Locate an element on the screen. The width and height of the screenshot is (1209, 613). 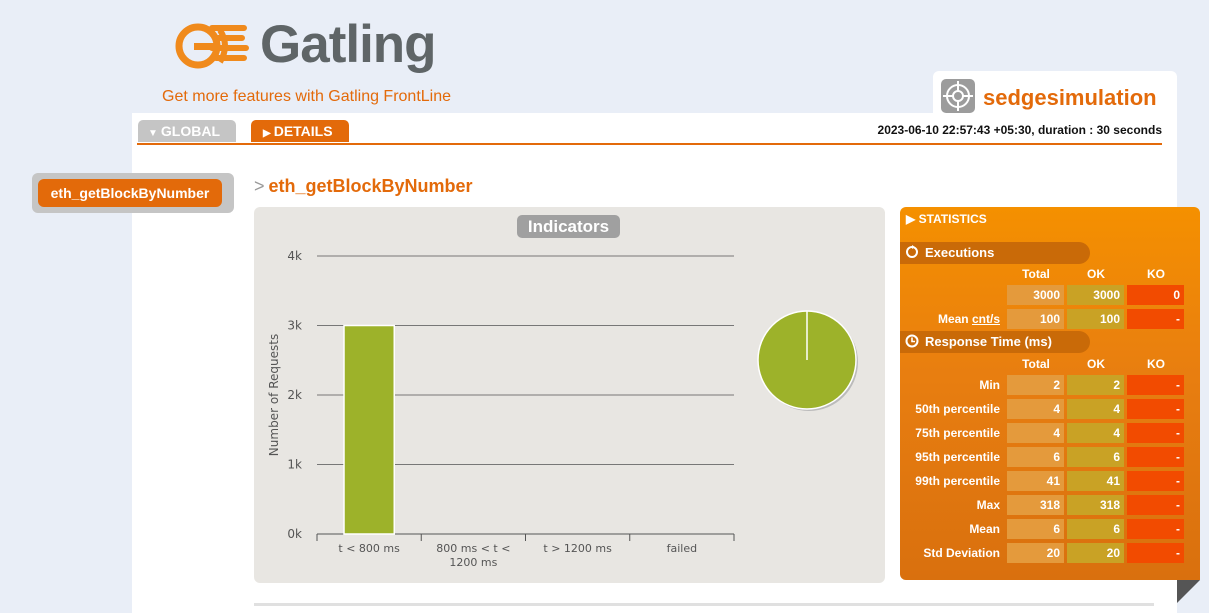
y-tick-label: 0k is located at coordinates (294, 534).